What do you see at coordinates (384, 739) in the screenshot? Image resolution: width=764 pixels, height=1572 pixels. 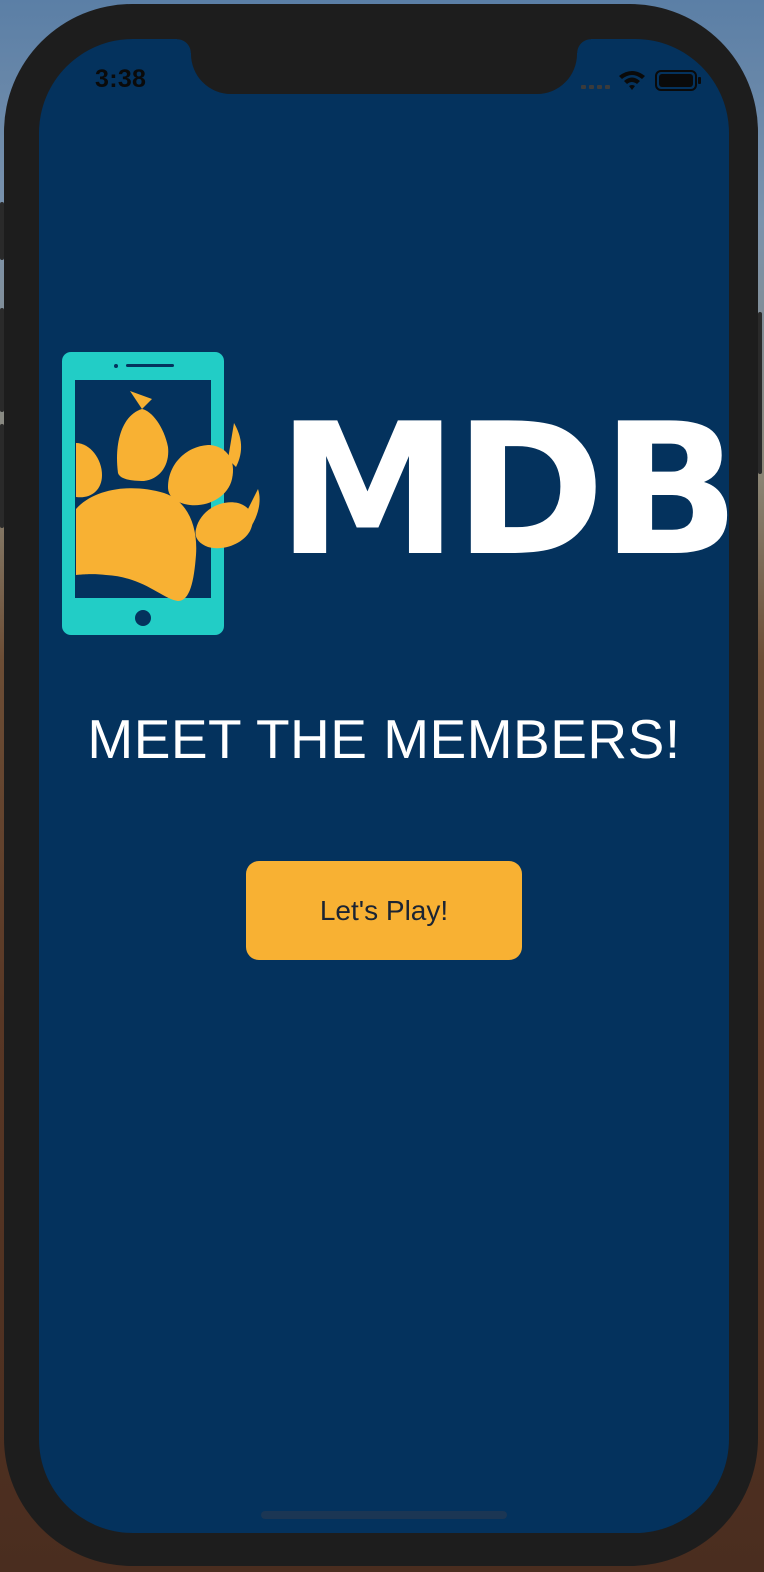 I see `headline: MEET THE MEMBERS!` at bounding box center [384, 739].